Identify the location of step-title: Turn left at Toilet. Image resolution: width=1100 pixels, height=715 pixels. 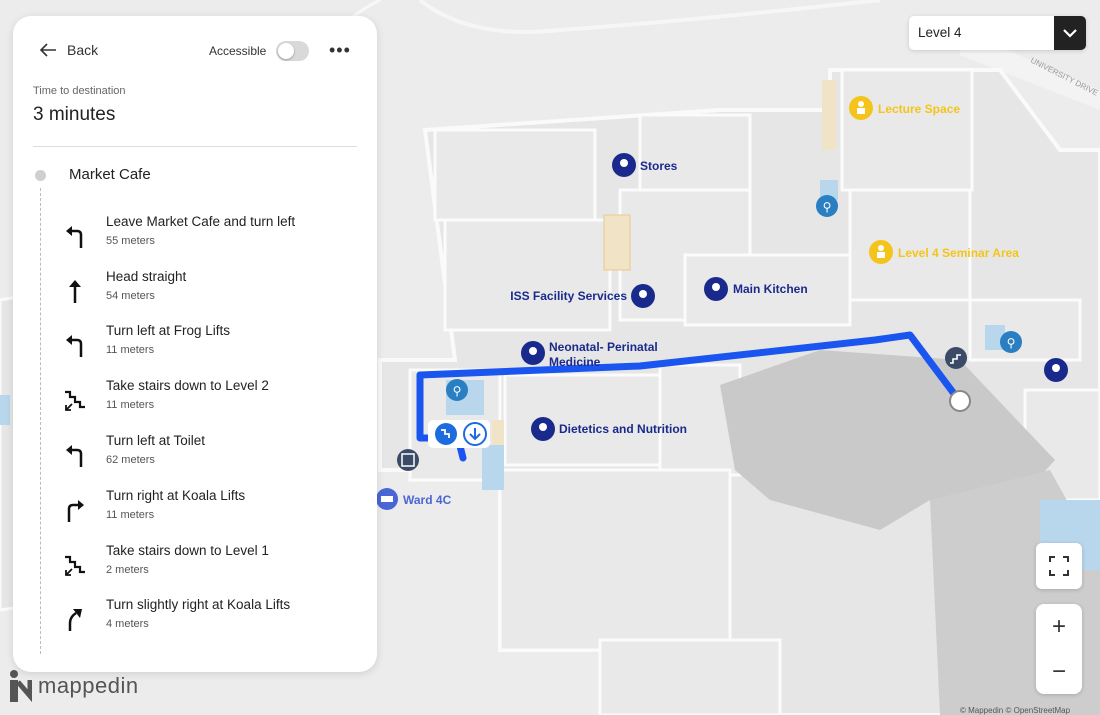
(156, 440).